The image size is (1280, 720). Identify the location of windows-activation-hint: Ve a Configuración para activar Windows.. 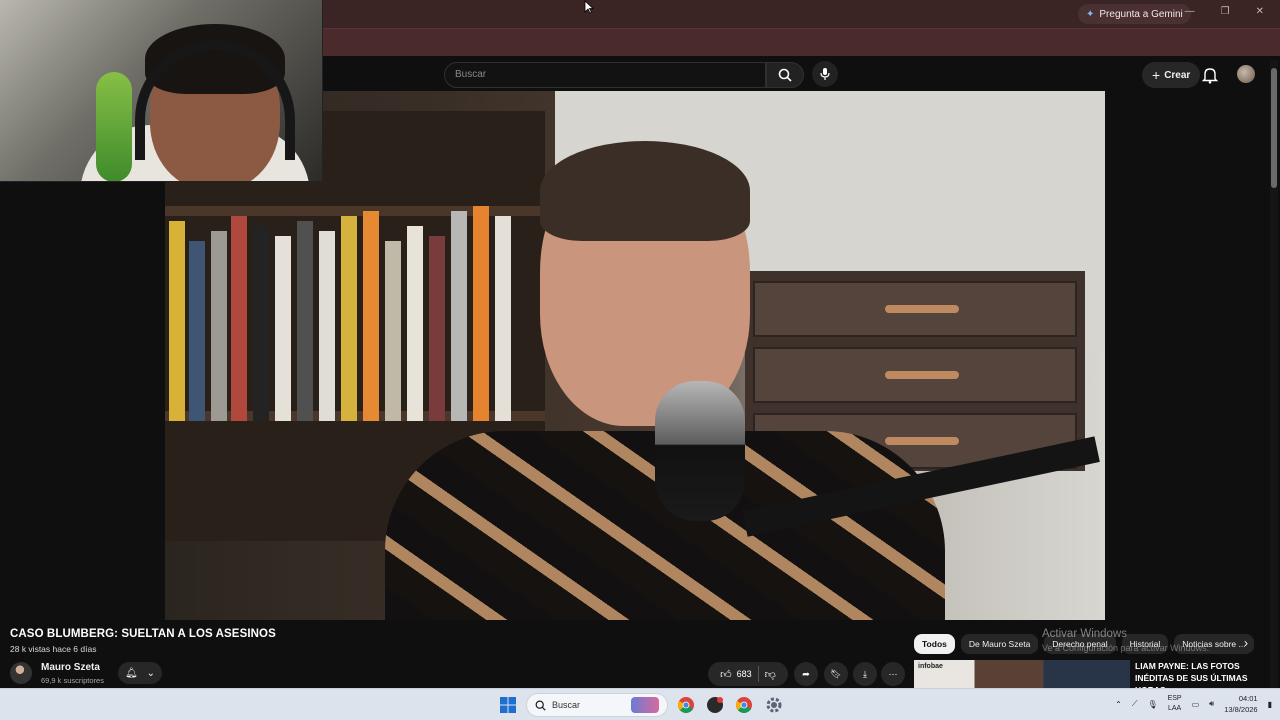
(1126, 648).